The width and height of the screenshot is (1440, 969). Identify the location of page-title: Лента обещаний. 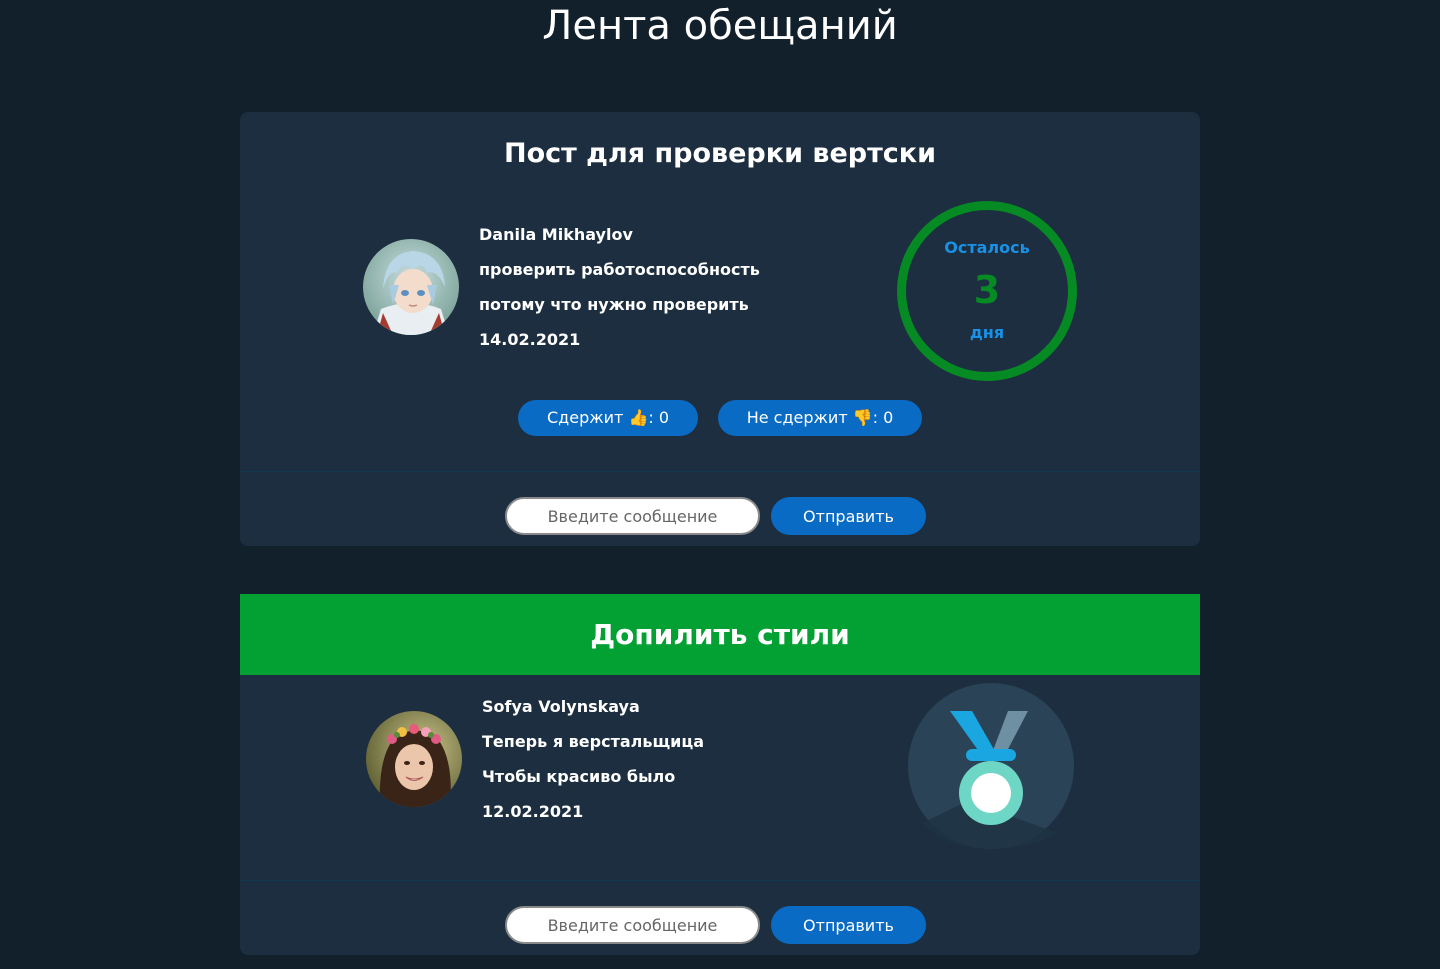
(720, 26).